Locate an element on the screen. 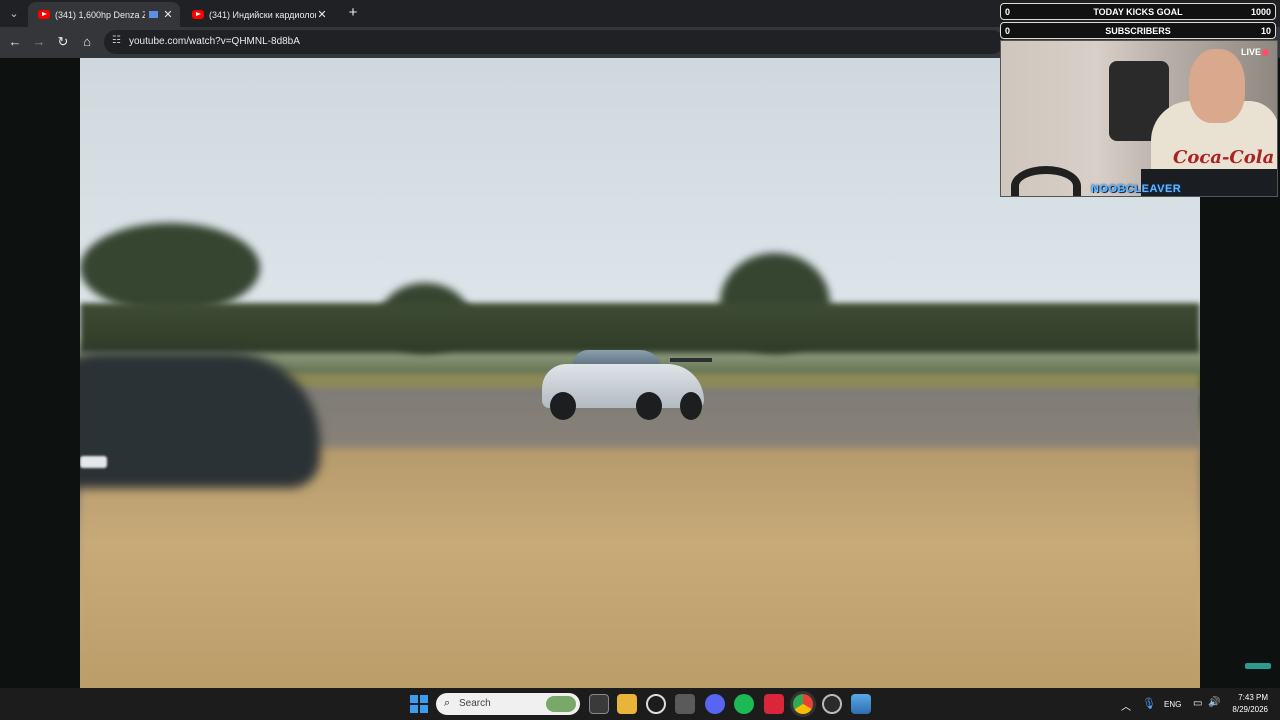 The image size is (1280, 720). obs-icon is located at coordinates (832, 704).